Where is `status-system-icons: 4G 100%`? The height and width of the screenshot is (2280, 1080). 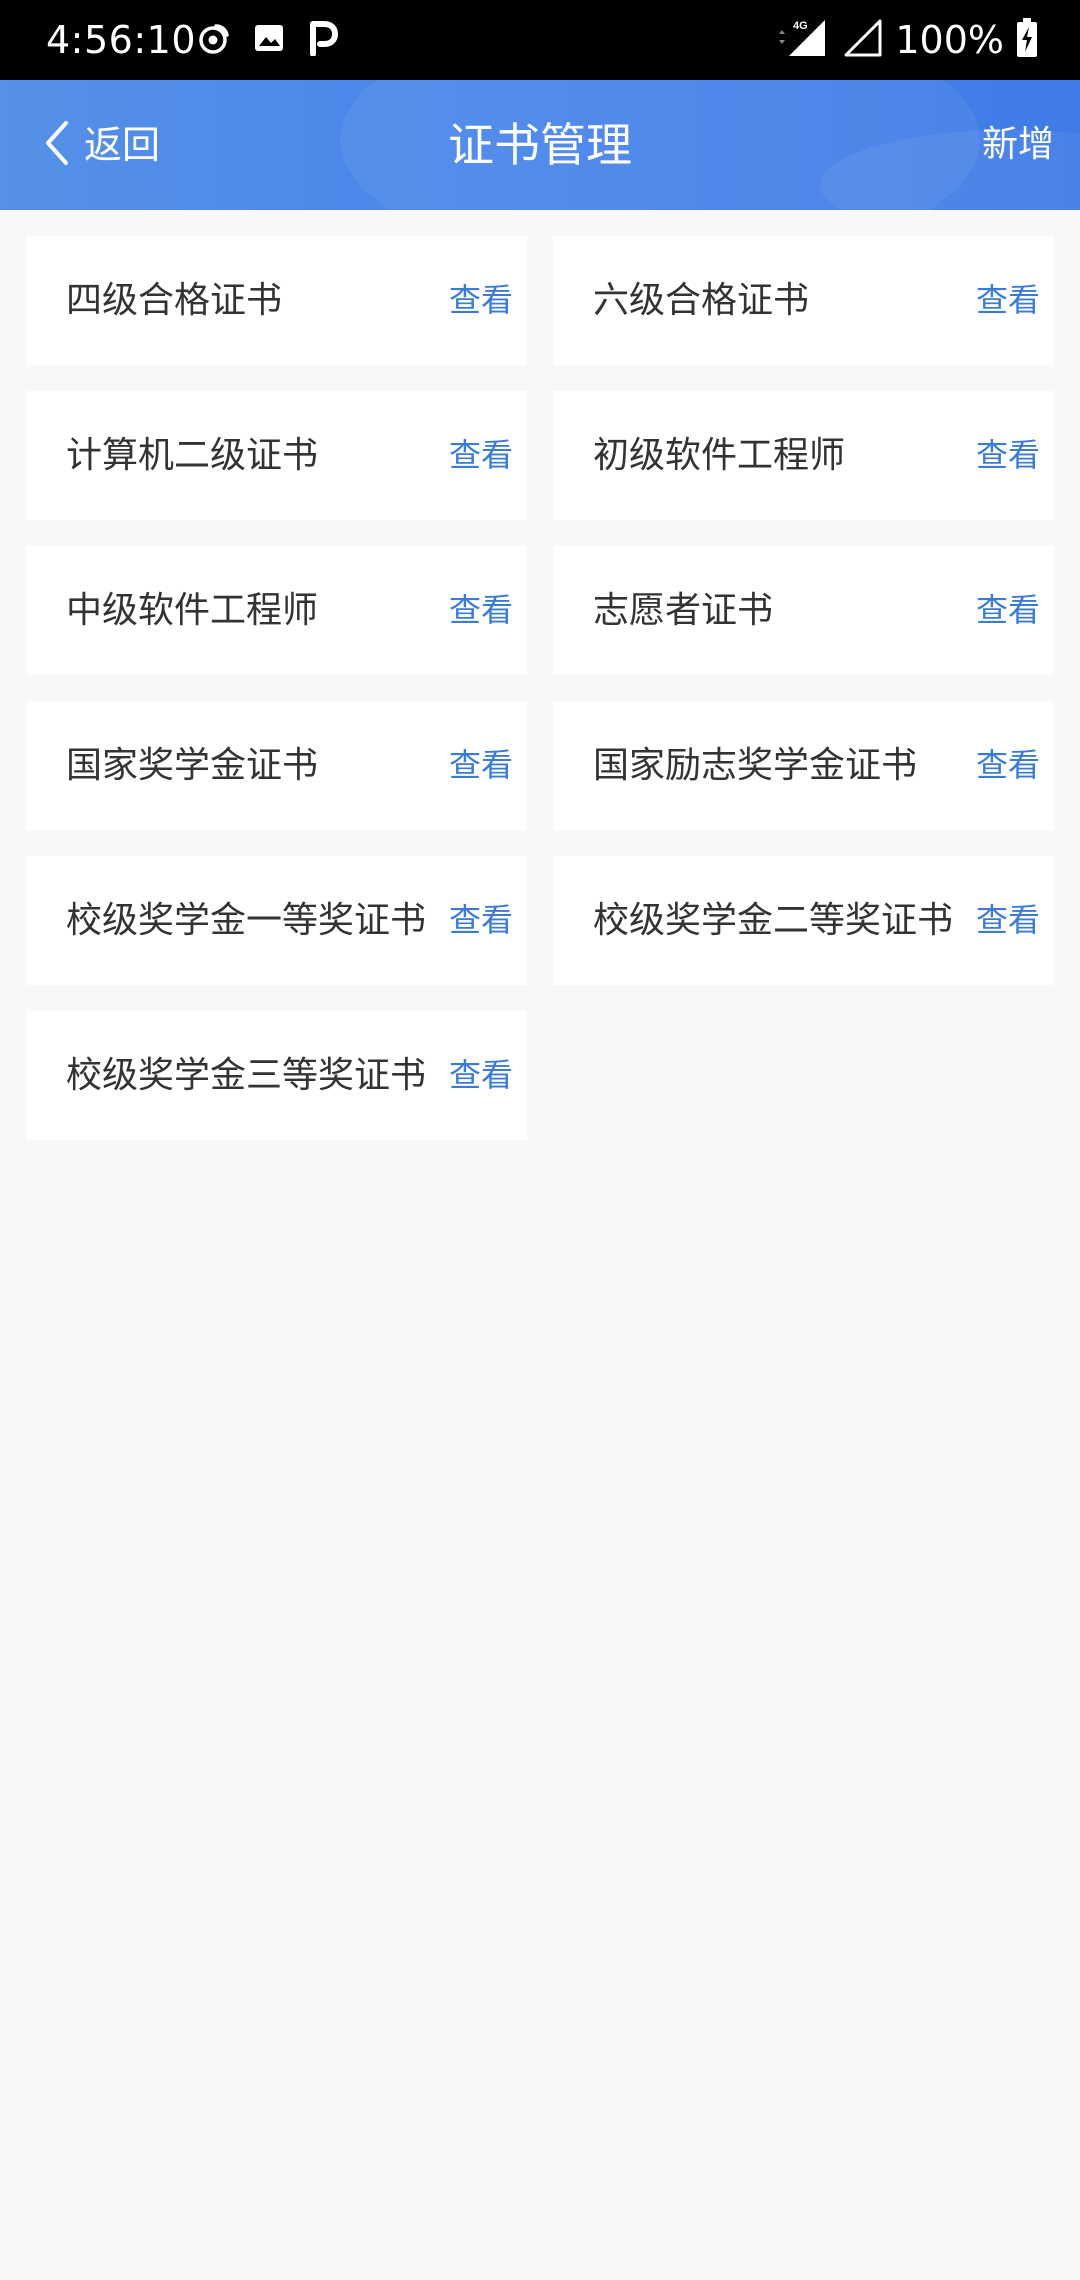 status-system-icons: 4G 100% is located at coordinates (906, 40).